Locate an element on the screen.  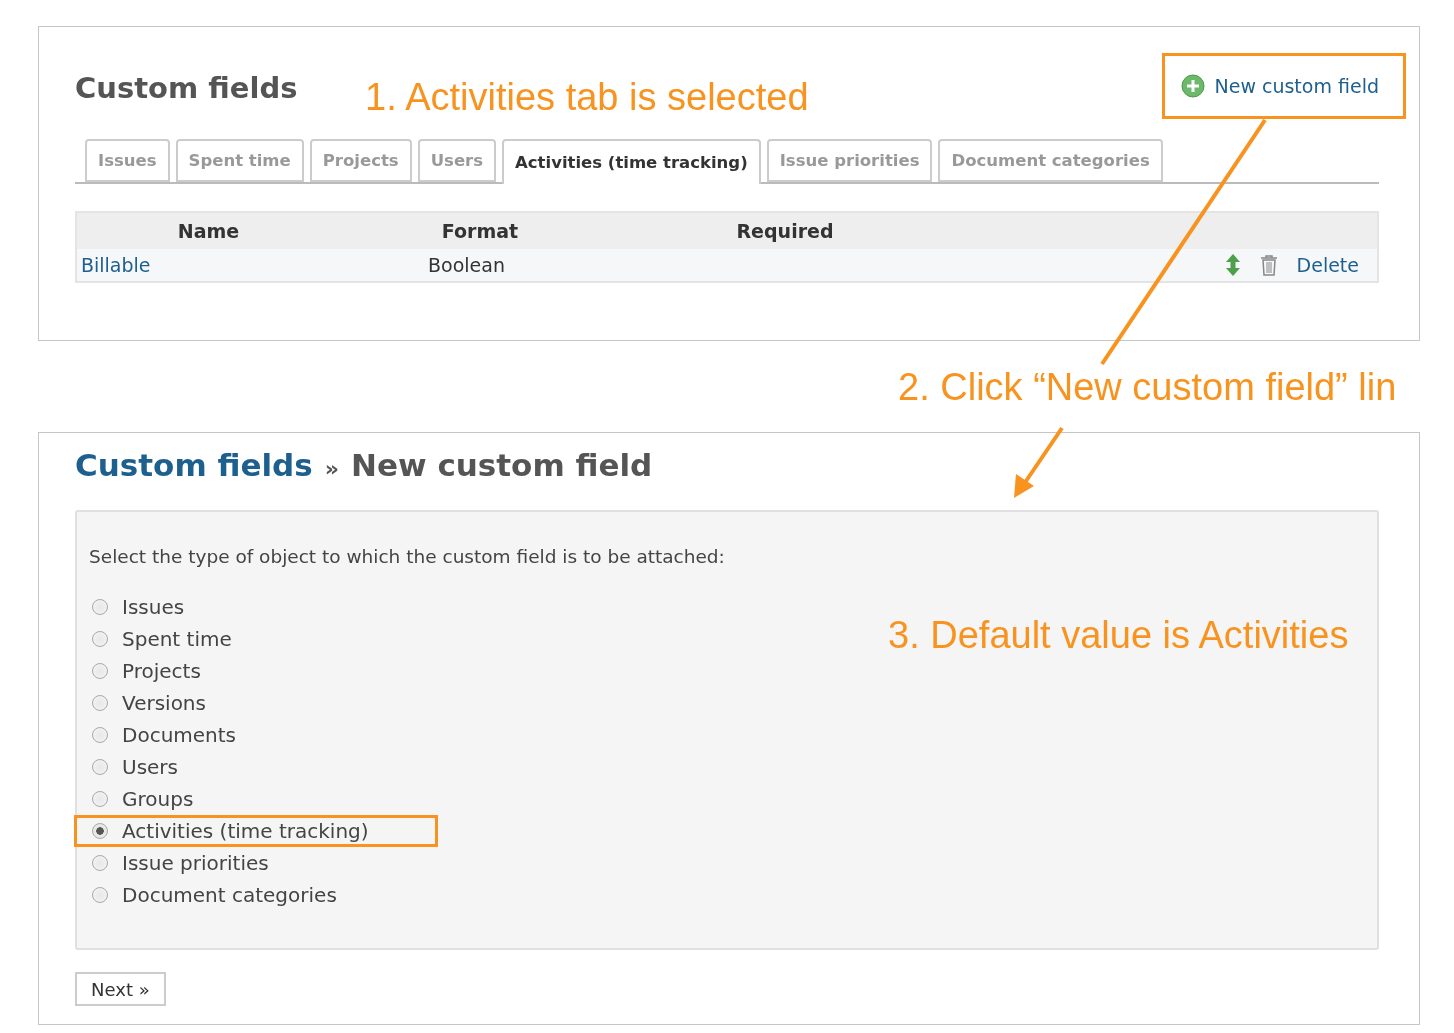
radio-option: Document categories is located at coordinates (207, 895).